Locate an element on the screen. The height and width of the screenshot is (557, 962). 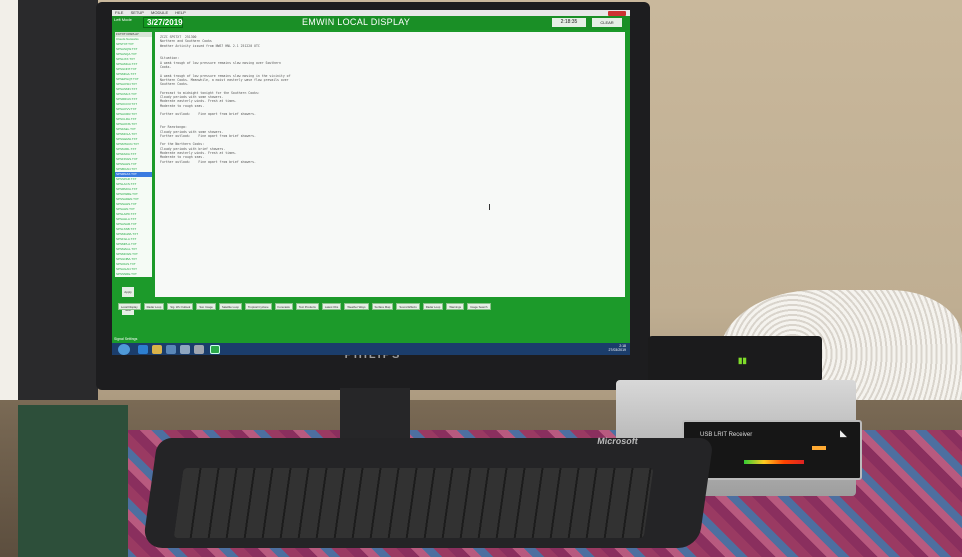
product-button: Sound Effects is located at coordinates (408, 306).